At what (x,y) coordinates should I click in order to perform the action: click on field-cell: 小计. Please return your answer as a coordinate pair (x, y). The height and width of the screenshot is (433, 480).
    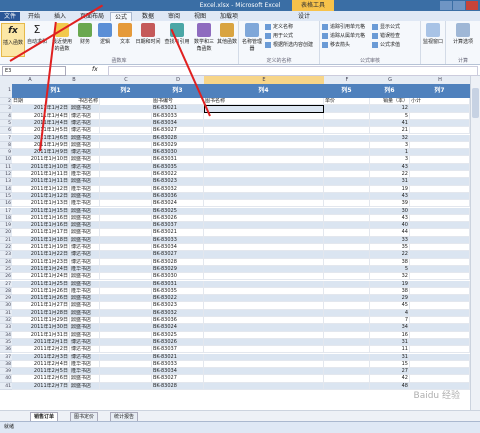
    Looking at the image, I should click on (440, 102).